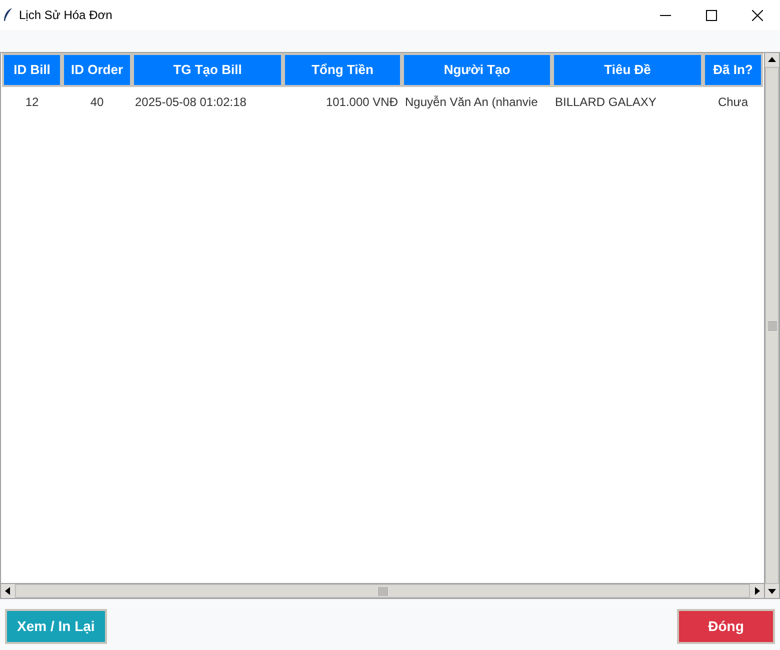 The height and width of the screenshot is (650, 780). I want to click on table-cell-text: 2025-05-08 01:02:18, so click(190, 102).